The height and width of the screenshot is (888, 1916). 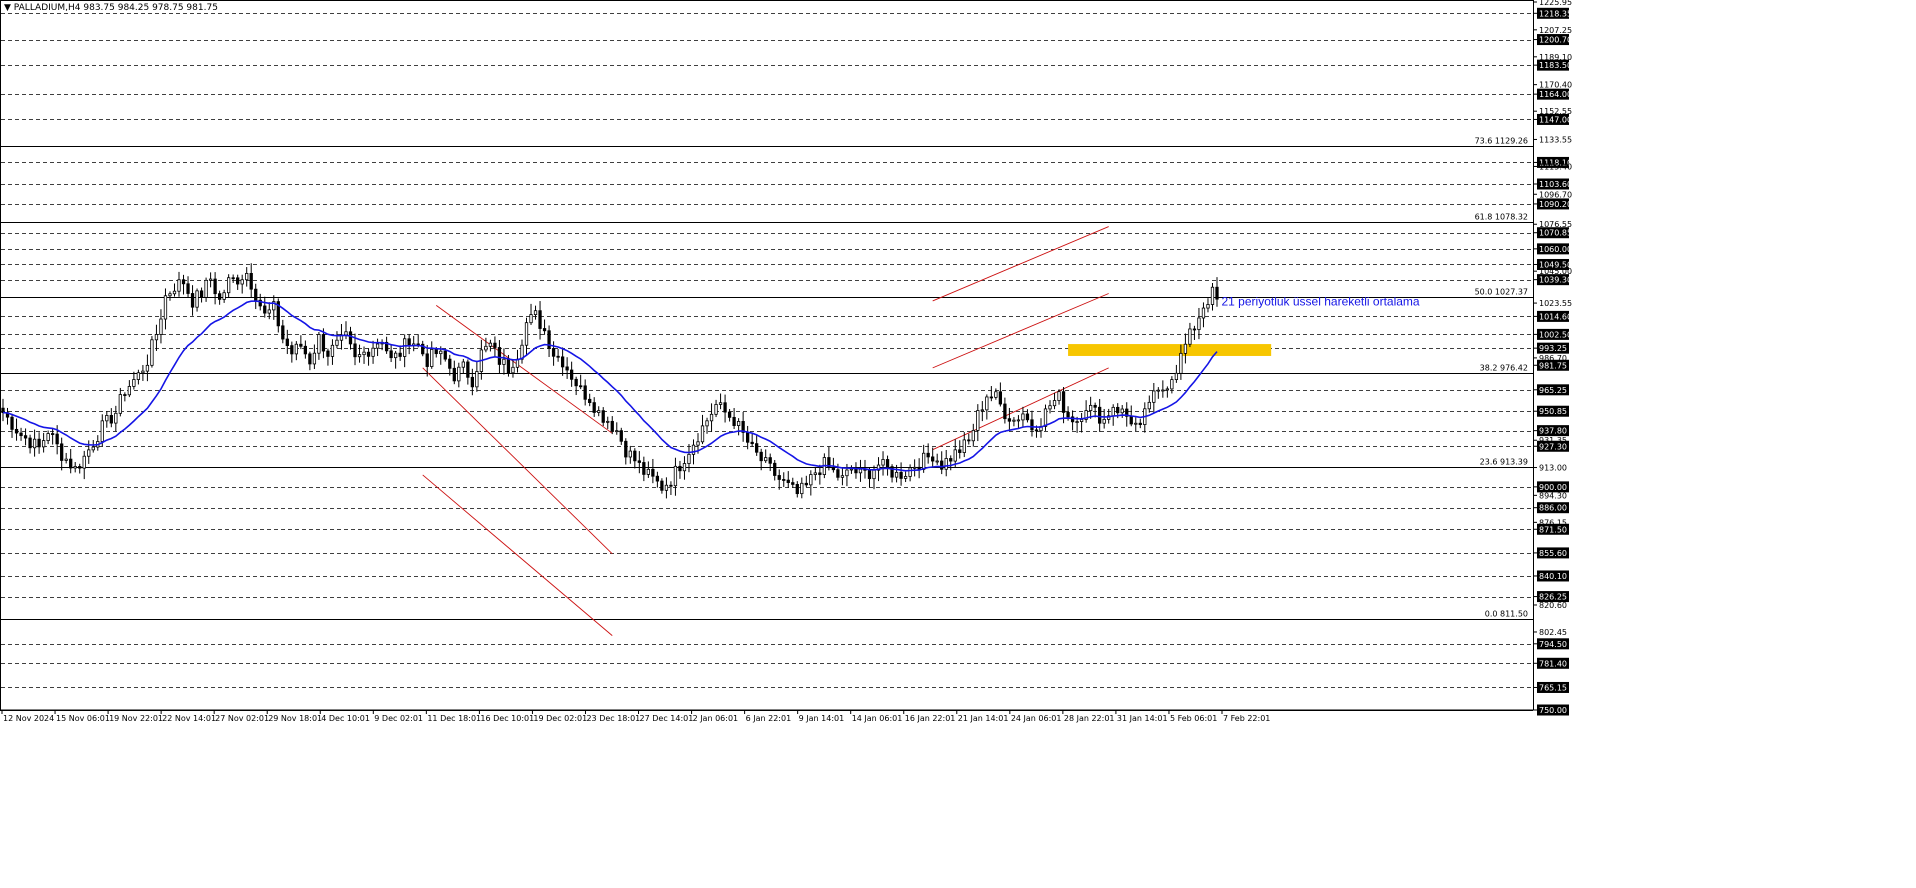 I want to click on collapse-triangle-icon: ▼, so click(x=7, y=8).